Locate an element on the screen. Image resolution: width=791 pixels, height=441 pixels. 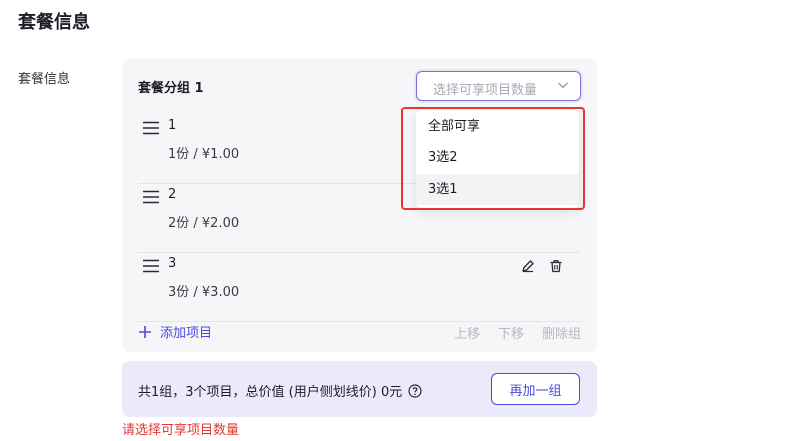
item-price: 1份 / ¥1.00 is located at coordinates (204, 154).